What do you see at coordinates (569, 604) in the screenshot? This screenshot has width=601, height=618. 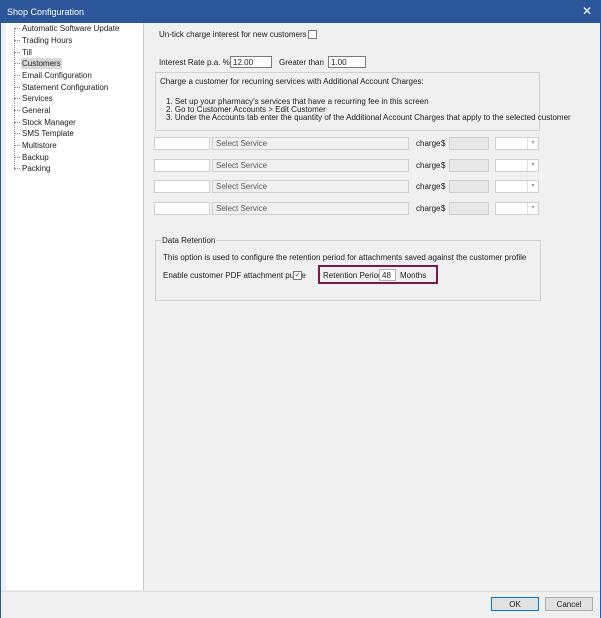 I see `cancel-button: Cancel` at bounding box center [569, 604].